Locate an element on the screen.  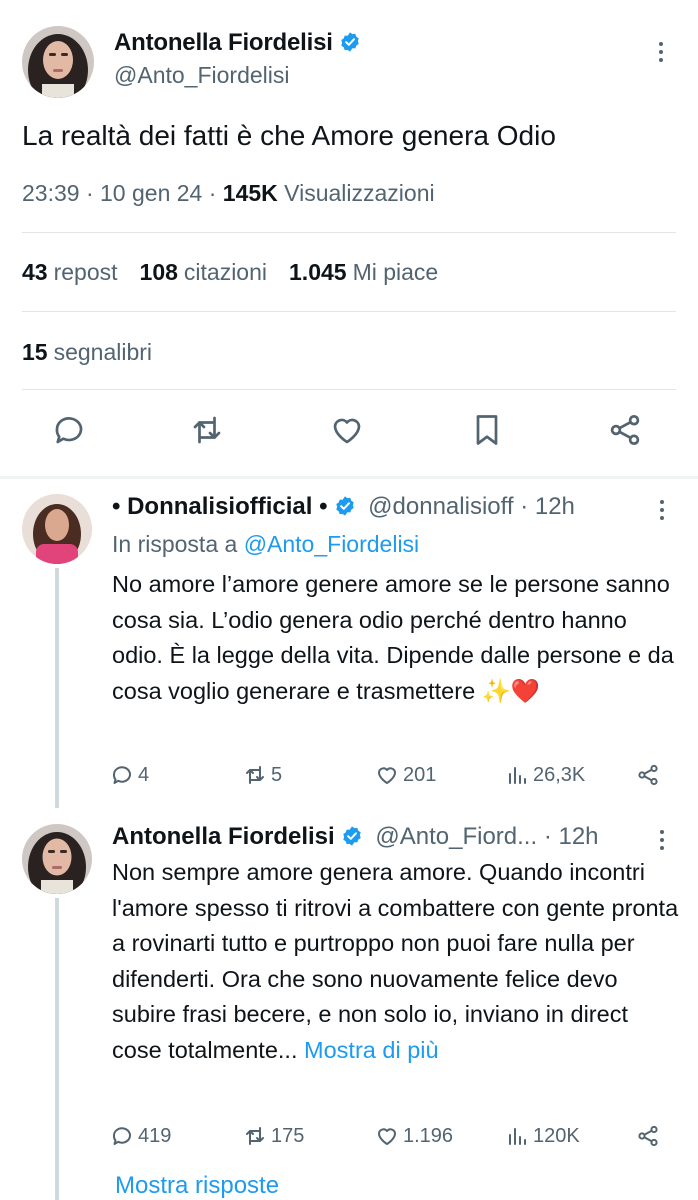
quotes-stat: 108 citazioni is located at coordinates (203, 272).